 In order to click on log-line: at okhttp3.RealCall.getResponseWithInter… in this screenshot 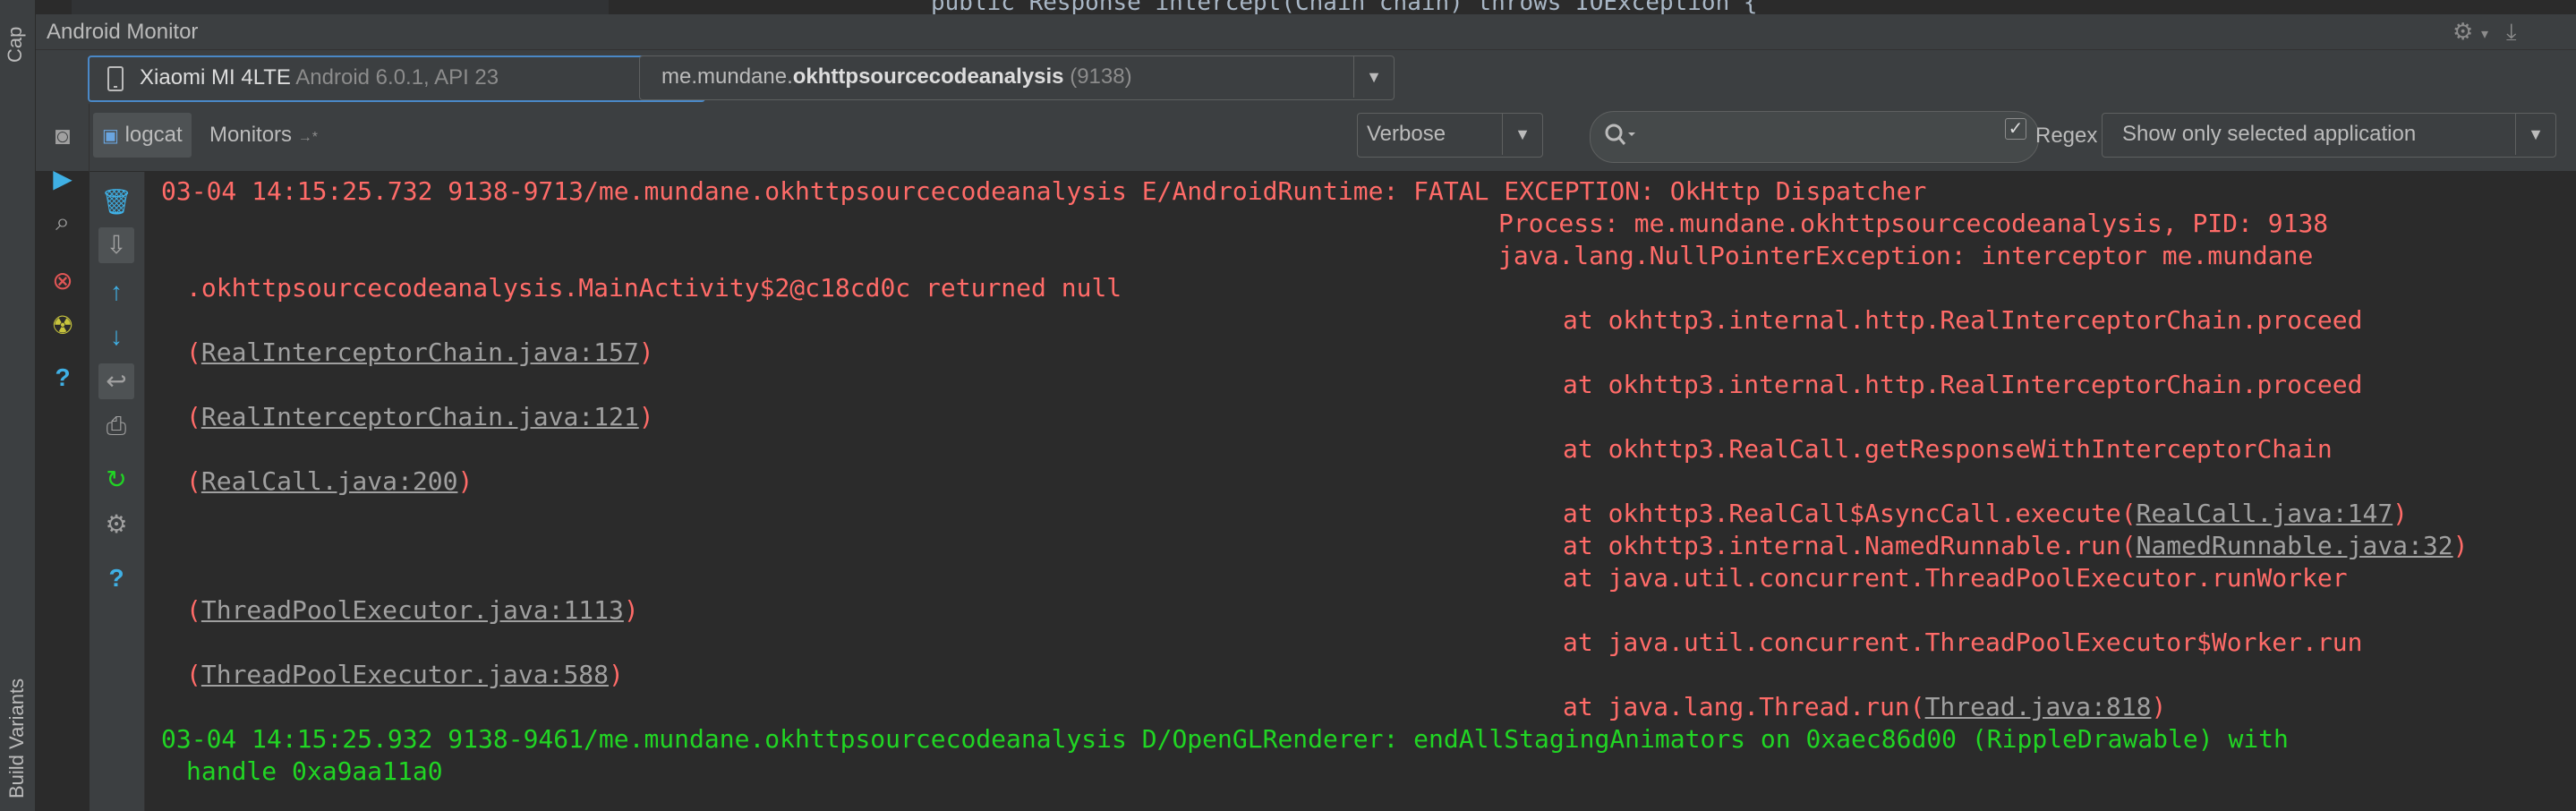, I will do `click(1948, 449)`.